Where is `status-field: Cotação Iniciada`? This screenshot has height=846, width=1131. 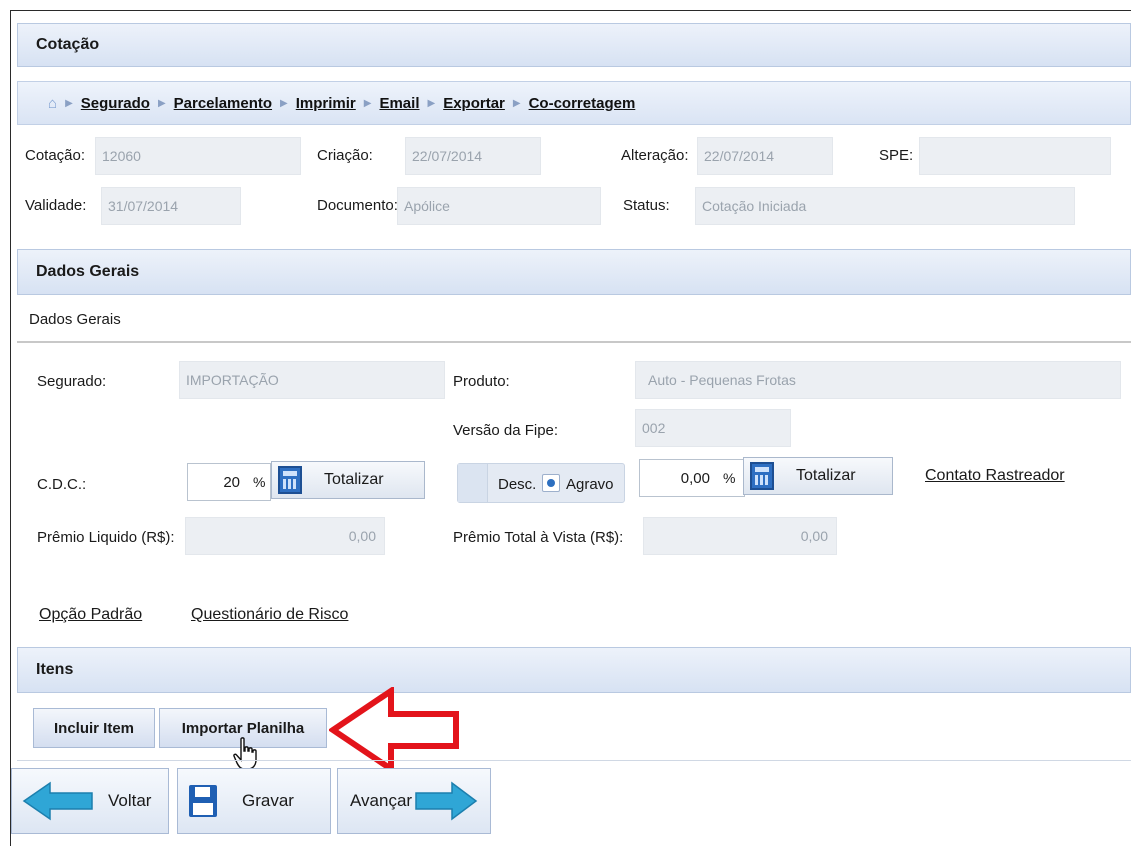 status-field: Cotação Iniciada is located at coordinates (885, 206).